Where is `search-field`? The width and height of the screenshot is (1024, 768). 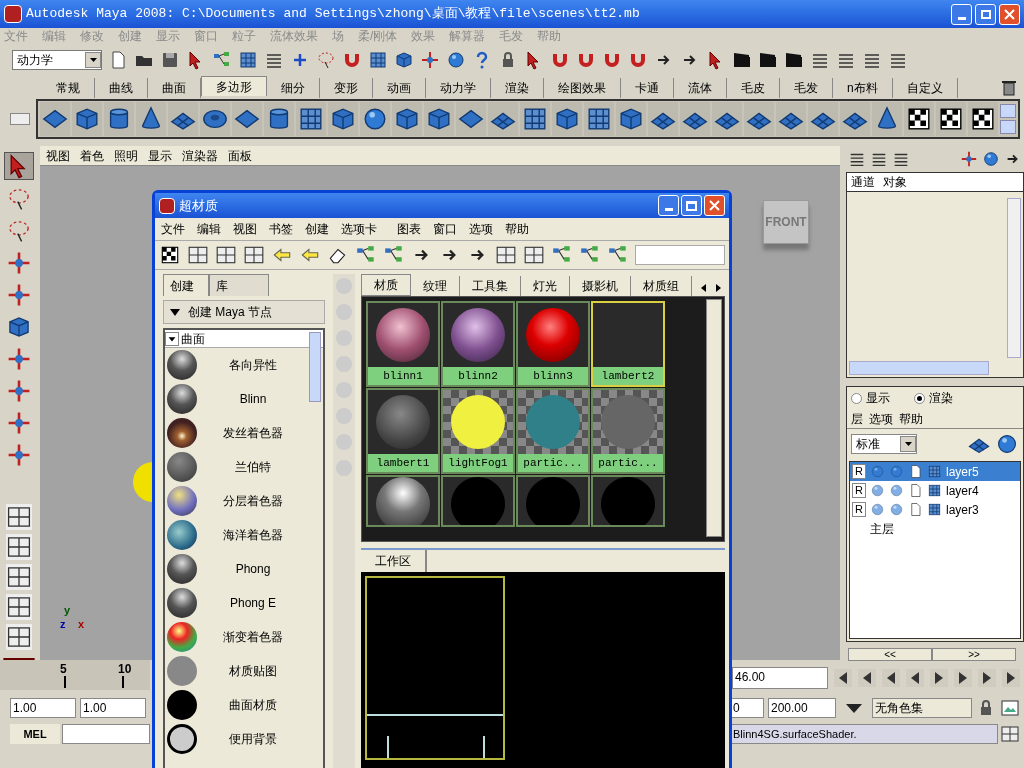
search-field is located at coordinates (680, 255).